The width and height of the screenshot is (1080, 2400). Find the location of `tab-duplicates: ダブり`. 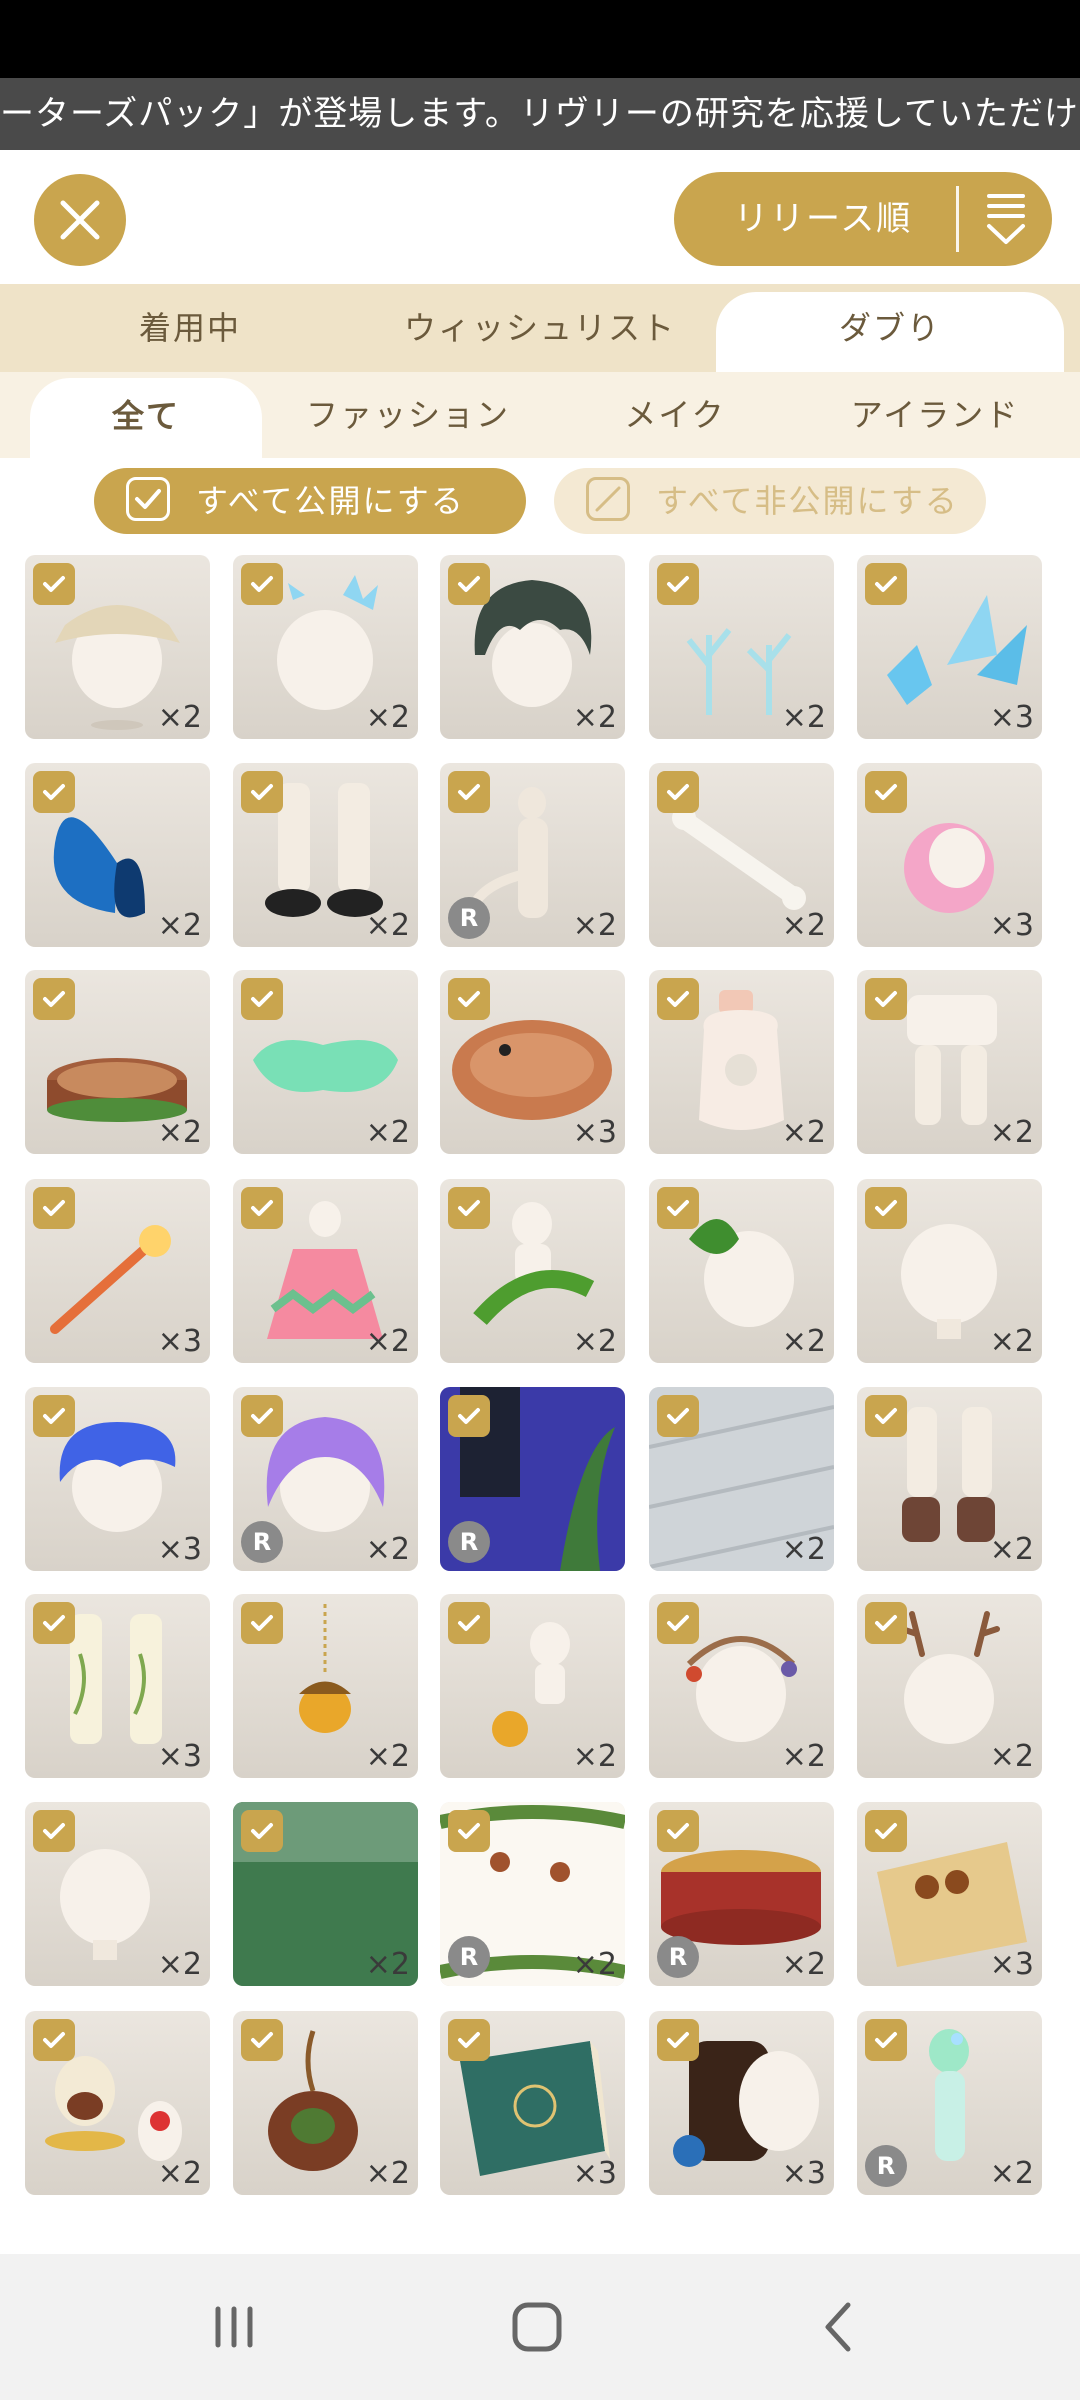

tab-duplicates: ダブり is located at coordinates (890, 332).